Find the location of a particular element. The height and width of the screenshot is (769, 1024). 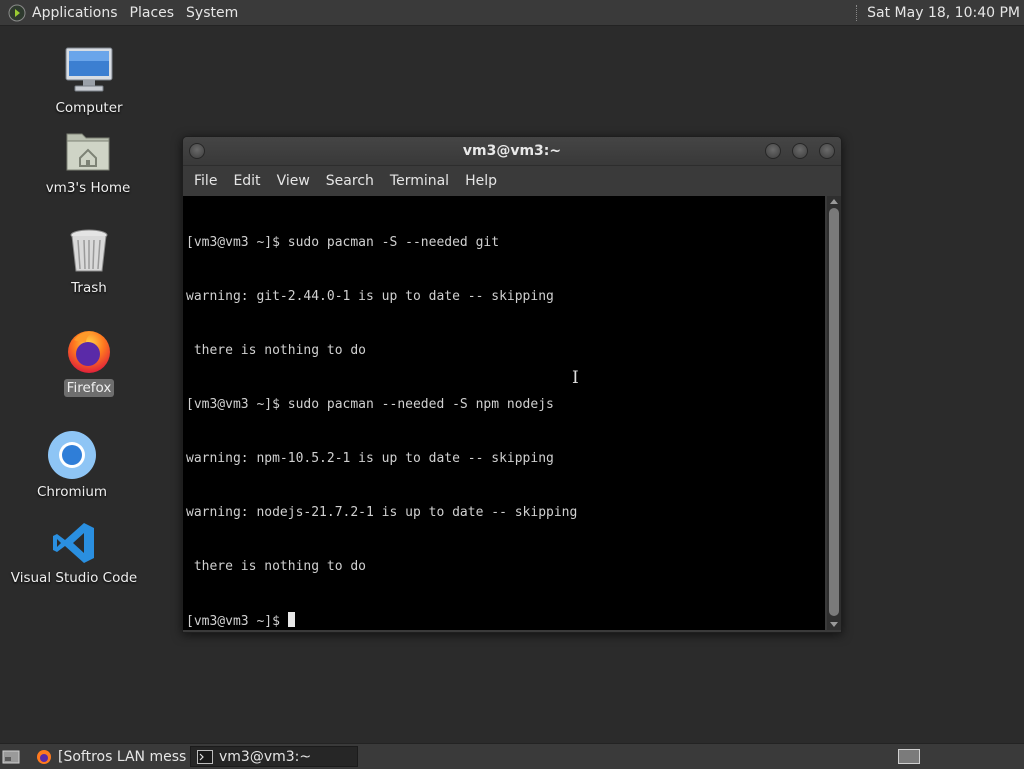

terminal-scrollbar is located at coordinates (834, 413).